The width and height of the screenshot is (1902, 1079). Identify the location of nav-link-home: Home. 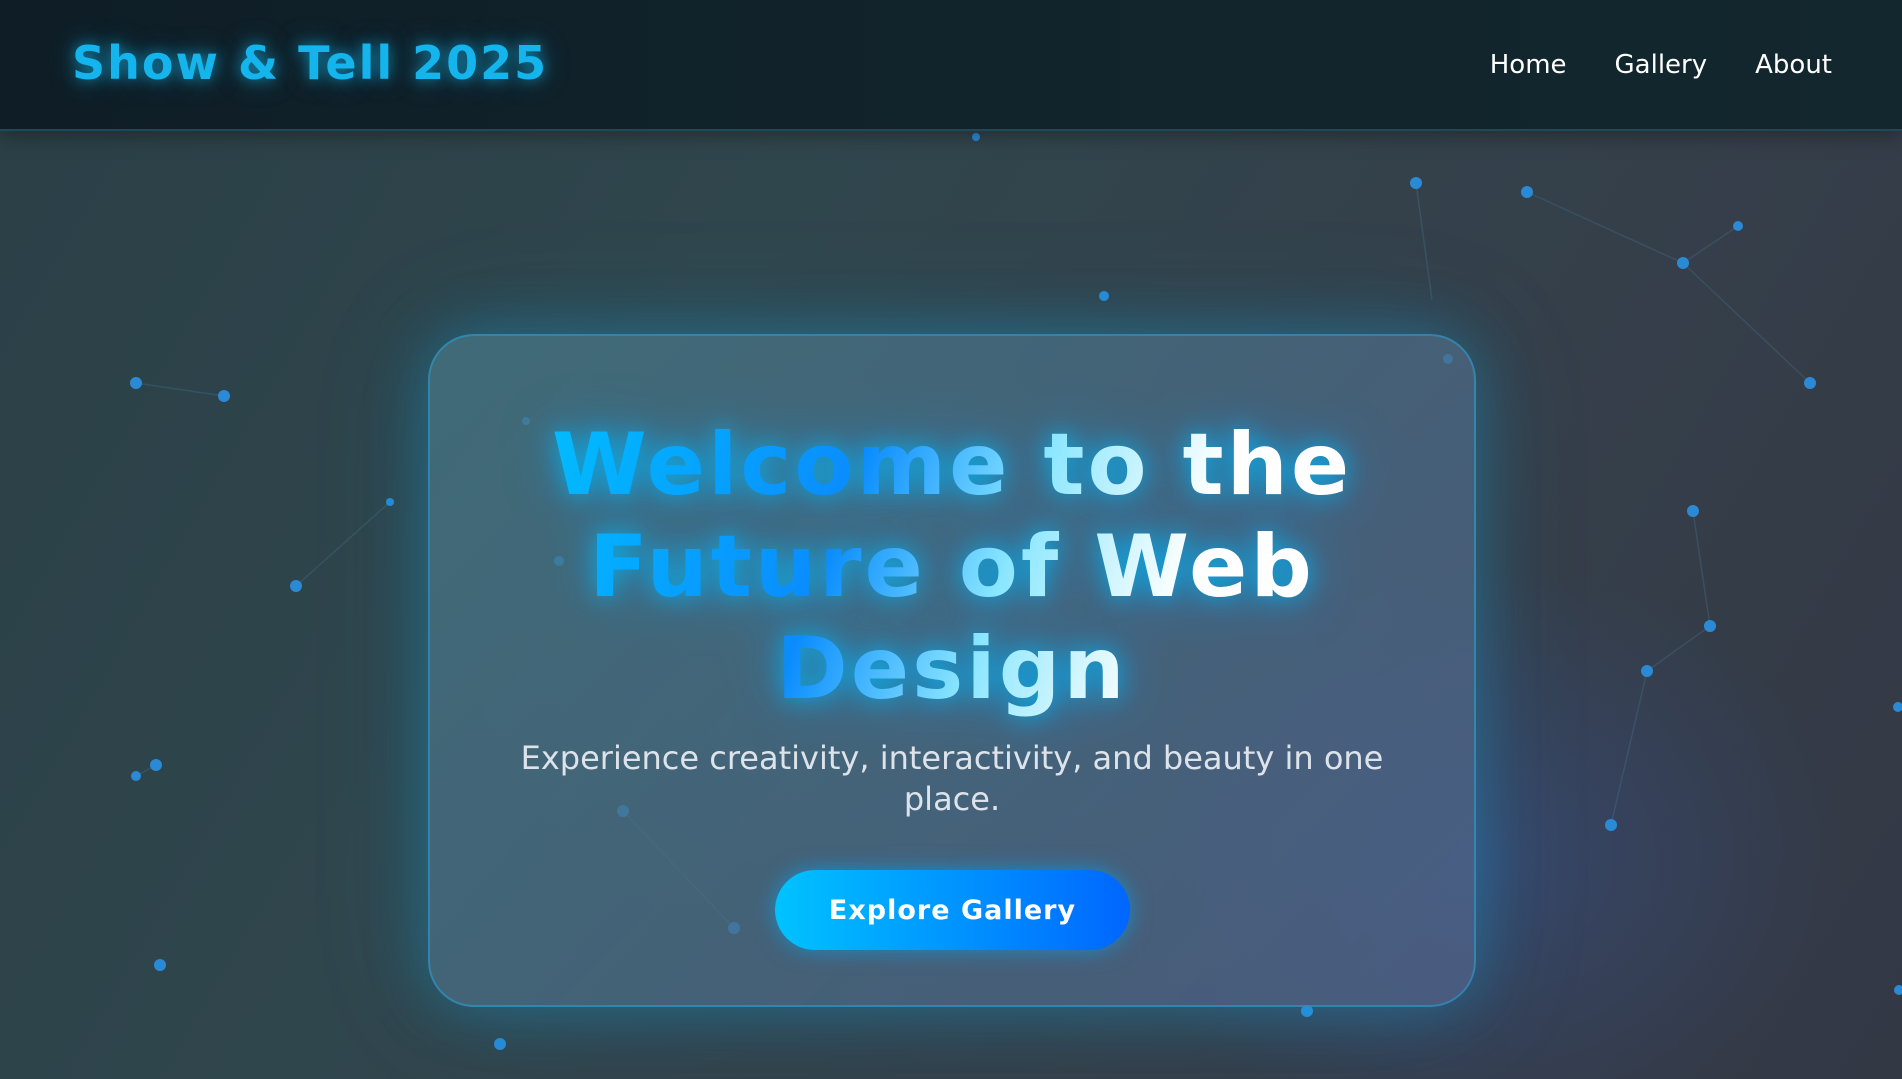
(1528, 65).